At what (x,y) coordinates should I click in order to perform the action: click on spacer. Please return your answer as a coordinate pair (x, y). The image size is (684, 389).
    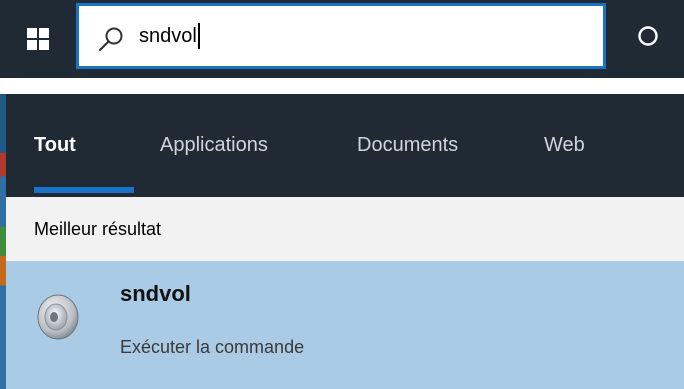
    Looking at the image, I should click on (342, 86).